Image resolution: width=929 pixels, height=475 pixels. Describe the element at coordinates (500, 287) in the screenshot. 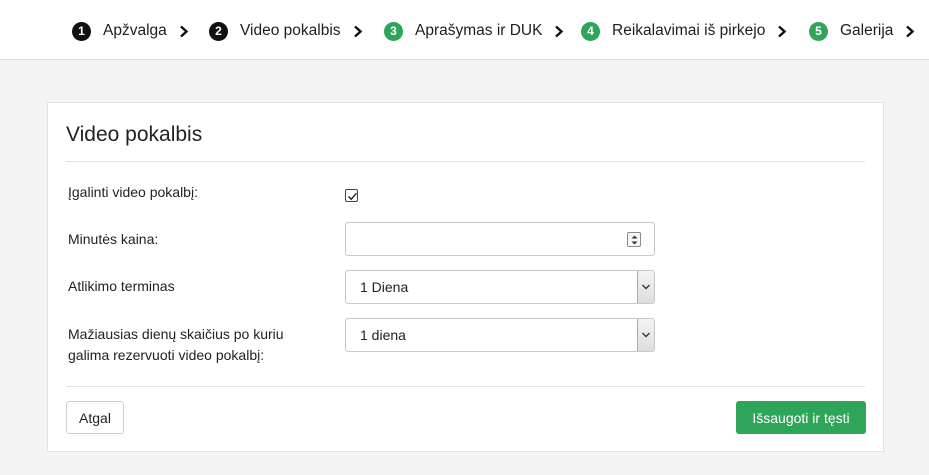

I see `completion-term-select: 1 Diena` at that location.